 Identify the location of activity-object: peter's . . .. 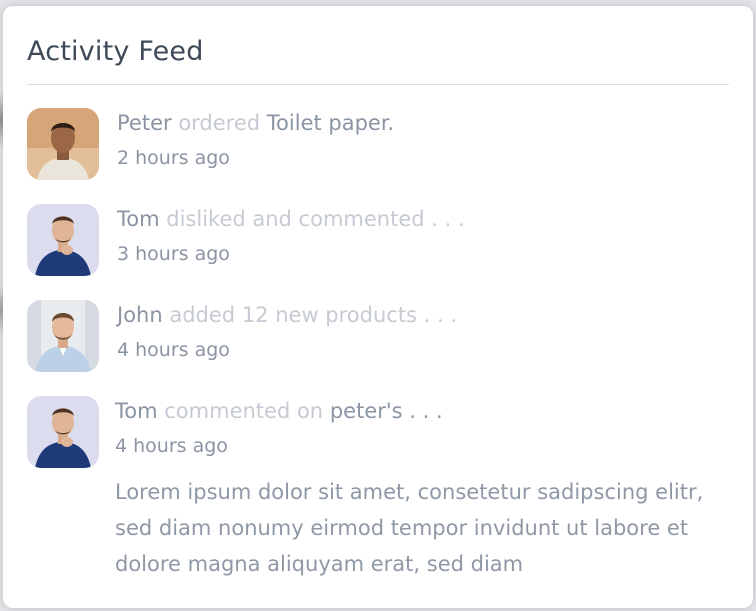
(386, 411).